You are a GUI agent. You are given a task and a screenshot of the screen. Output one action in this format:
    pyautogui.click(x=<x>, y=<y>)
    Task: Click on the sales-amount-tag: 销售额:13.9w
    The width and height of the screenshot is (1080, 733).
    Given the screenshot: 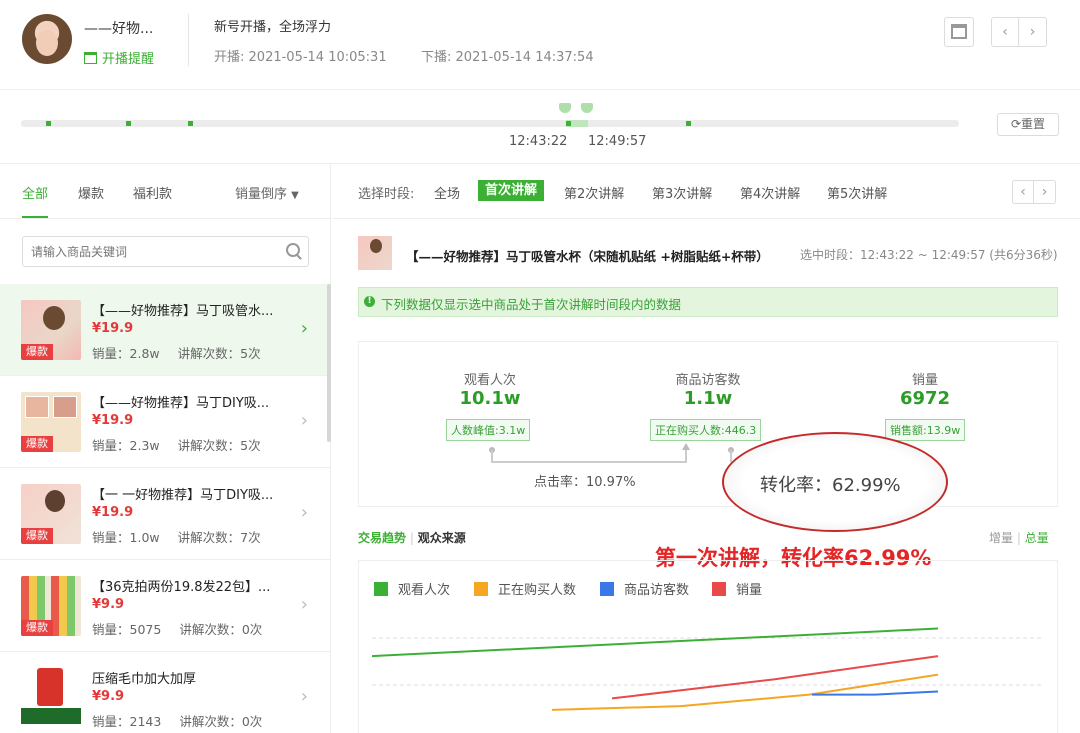 What is the action you would take?
    pyautogui.click(x=925, y=430)
    